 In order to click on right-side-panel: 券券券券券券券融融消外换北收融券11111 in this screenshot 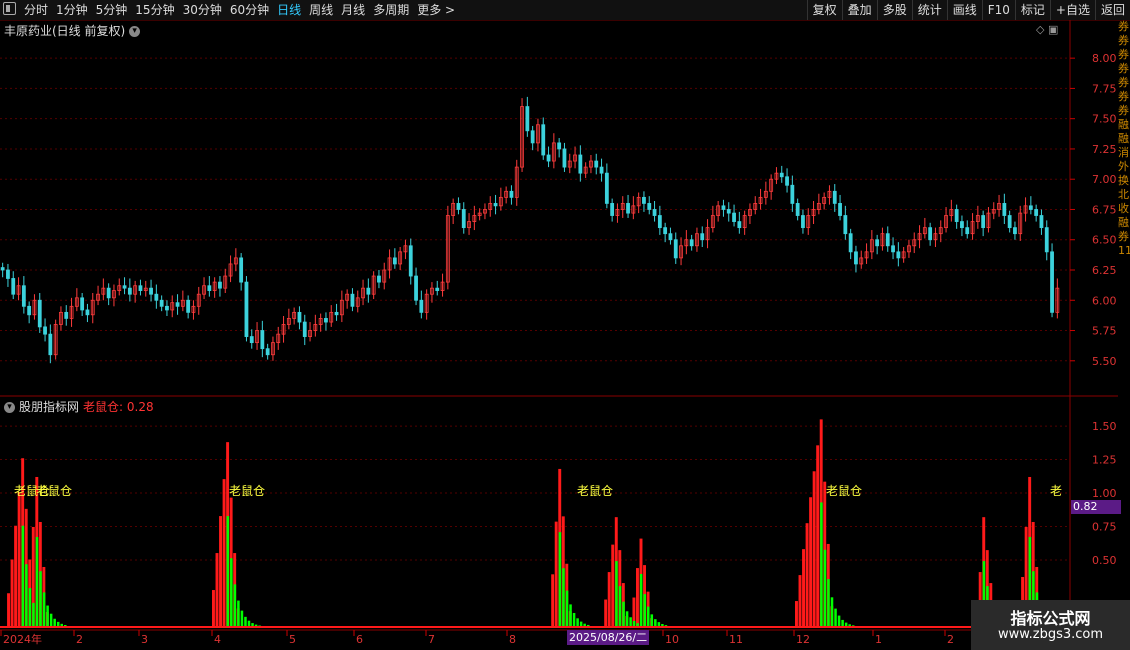, I will do `click(1124, 335)`.